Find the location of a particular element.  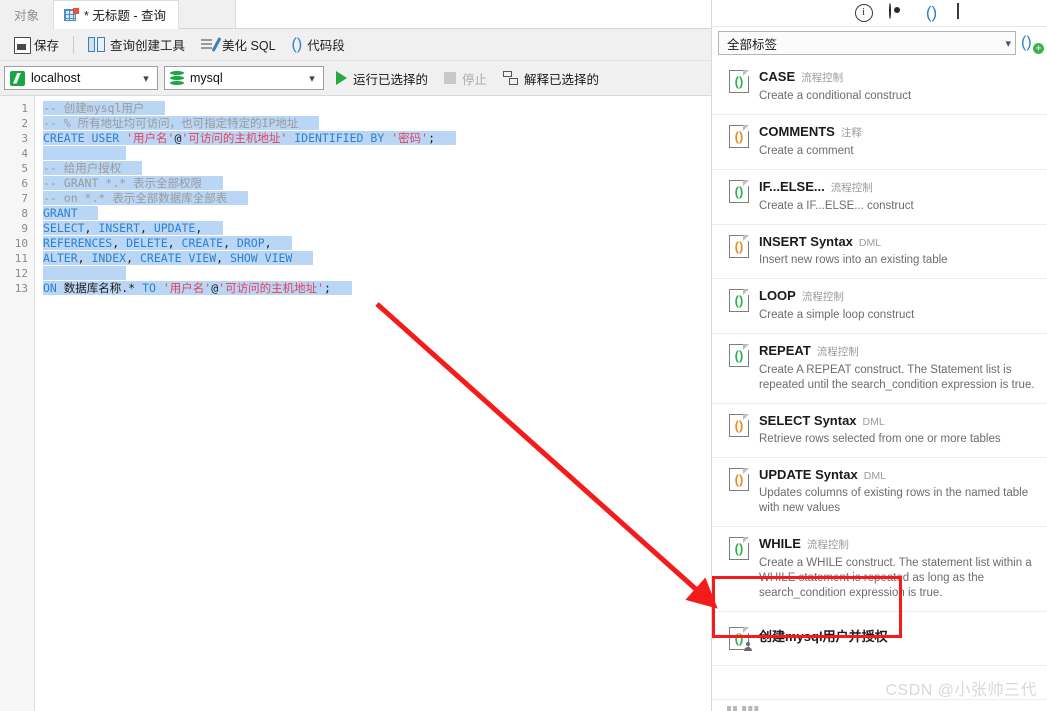

snippet-title: LOOP is located at coordinates (777, 295).